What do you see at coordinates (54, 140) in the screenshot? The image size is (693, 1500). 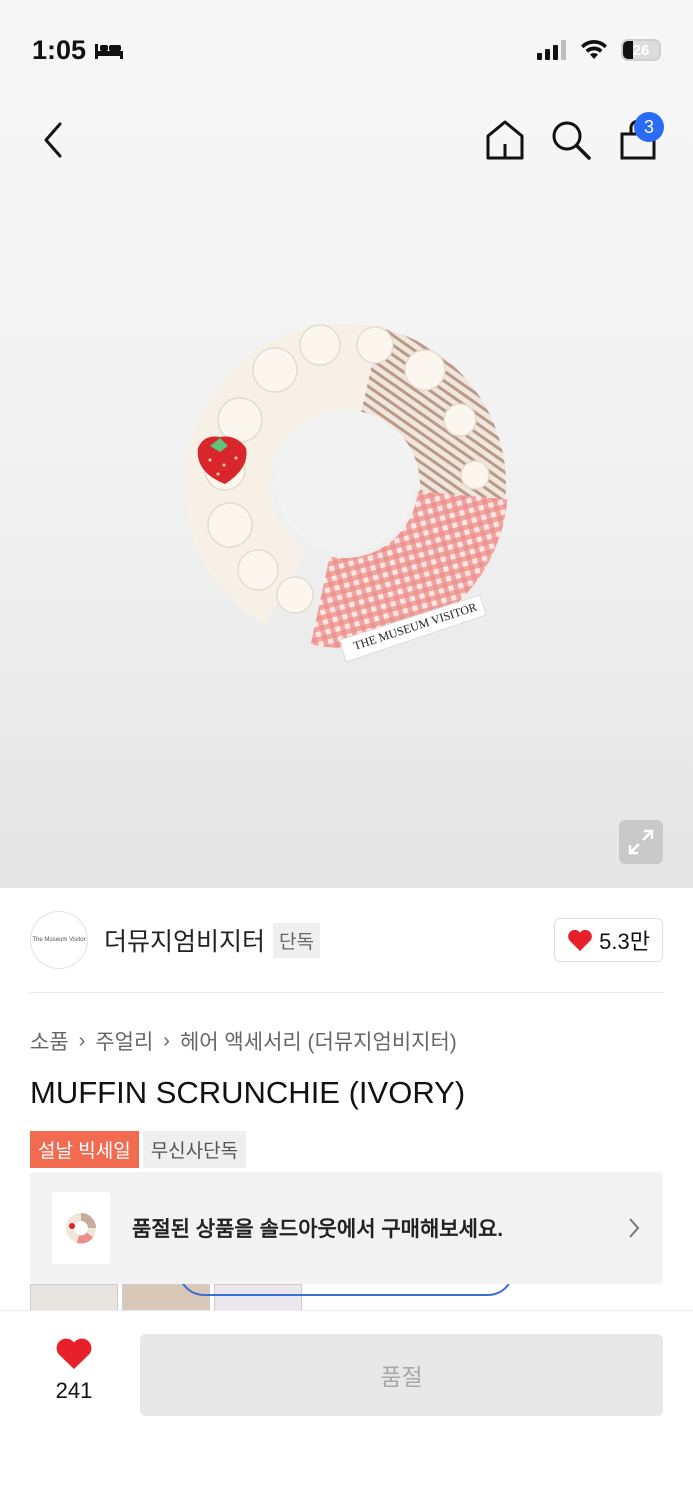 I see `back-arrow-icon` at bounding box center [54, 140].